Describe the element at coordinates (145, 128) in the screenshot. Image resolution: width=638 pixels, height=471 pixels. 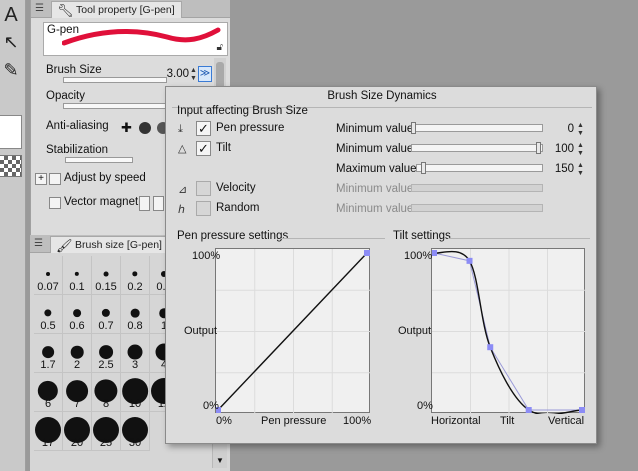
I see `antialias-weak-icon` at that location.